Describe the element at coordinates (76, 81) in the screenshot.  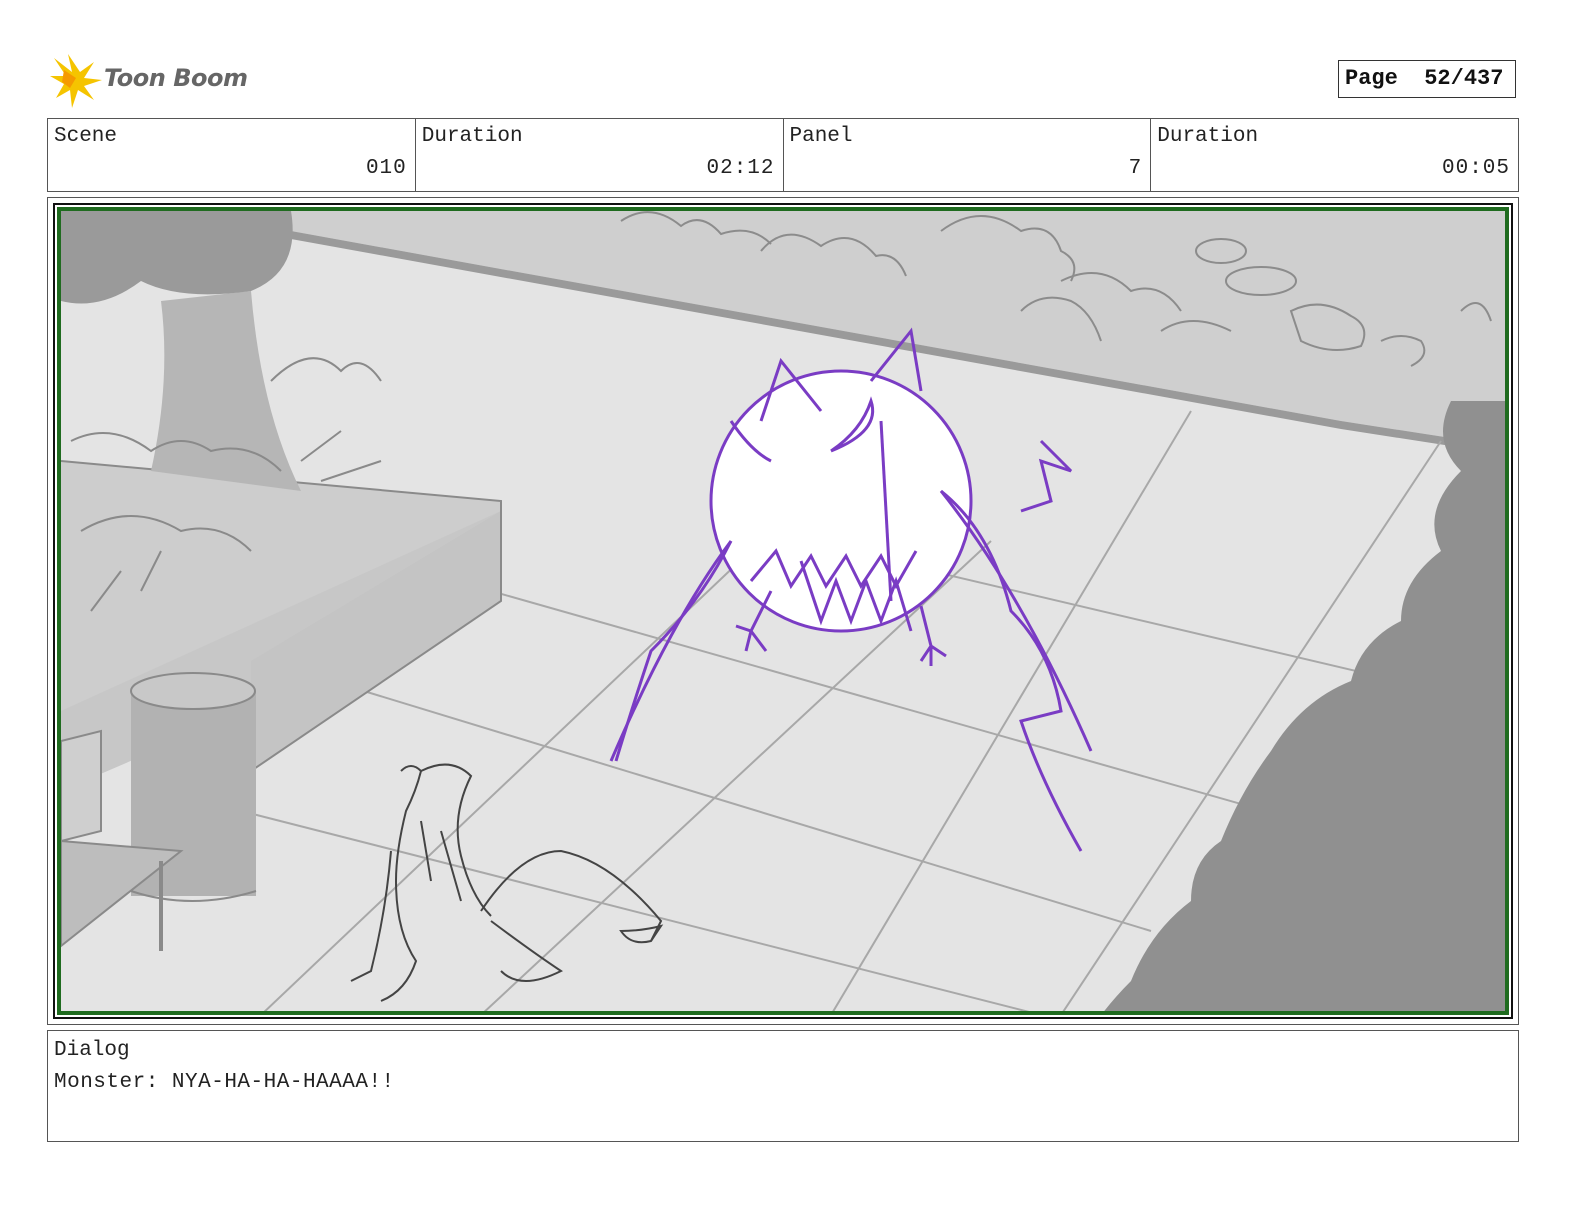
I see `starburst-icon` at that location.